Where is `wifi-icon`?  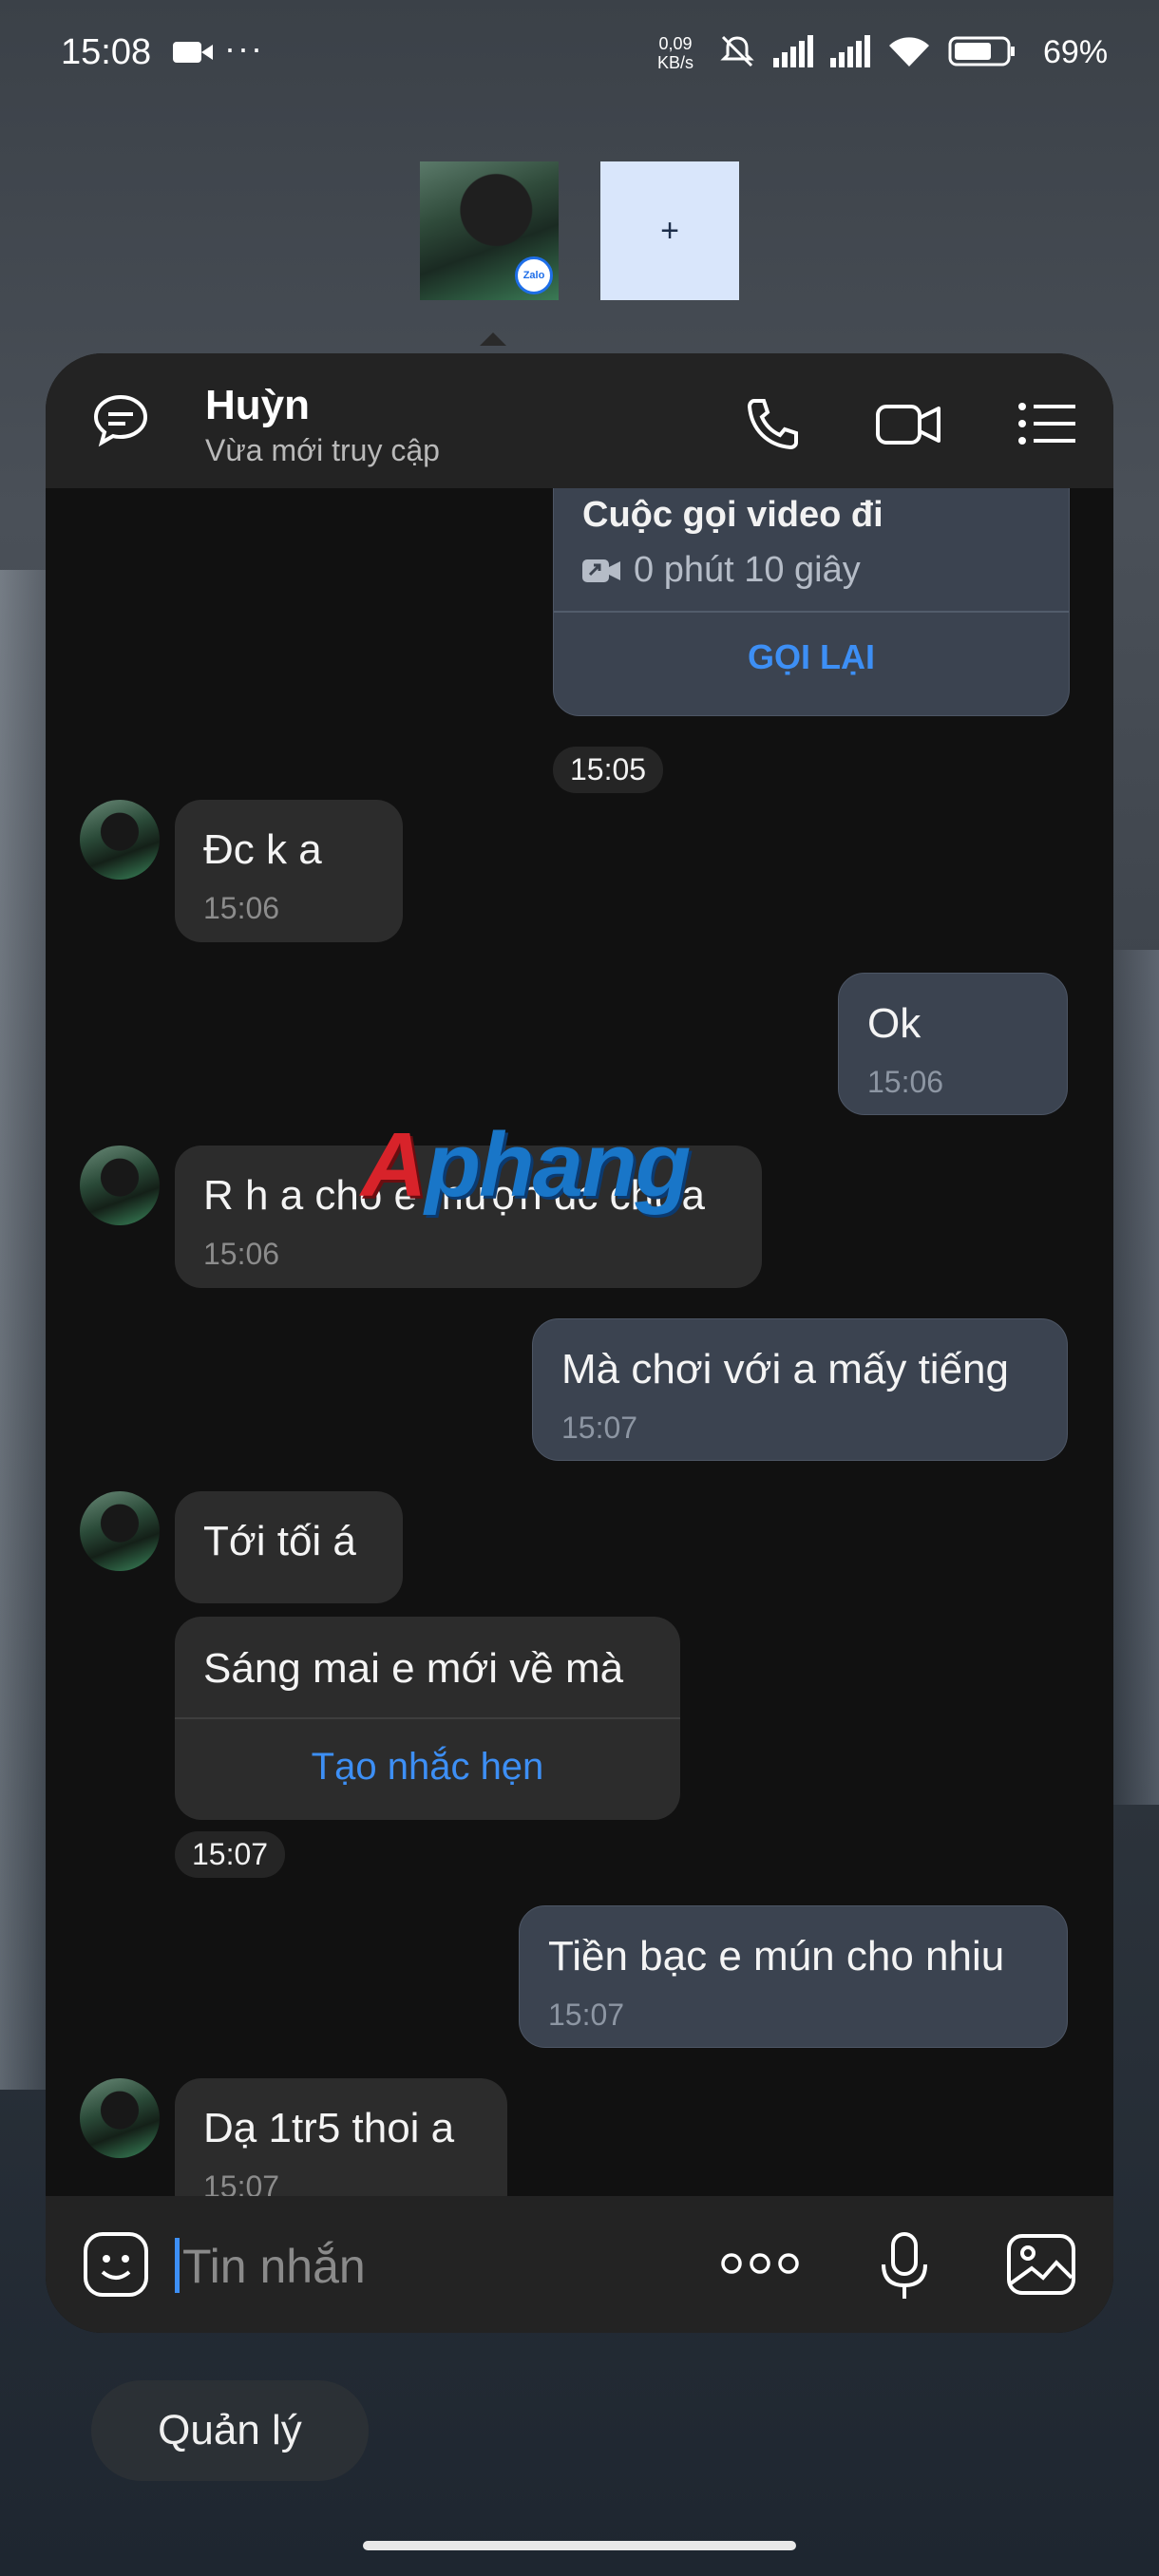 wifi-icon is located at coordinates (909, 51).